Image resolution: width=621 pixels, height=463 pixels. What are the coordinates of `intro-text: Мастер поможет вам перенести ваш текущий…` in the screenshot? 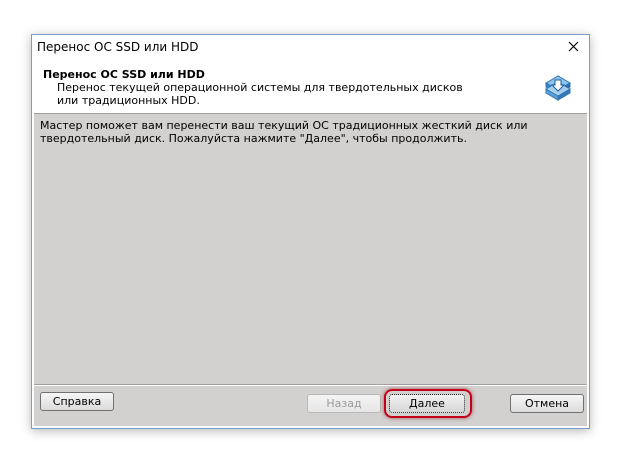 It's located at (284, 132).